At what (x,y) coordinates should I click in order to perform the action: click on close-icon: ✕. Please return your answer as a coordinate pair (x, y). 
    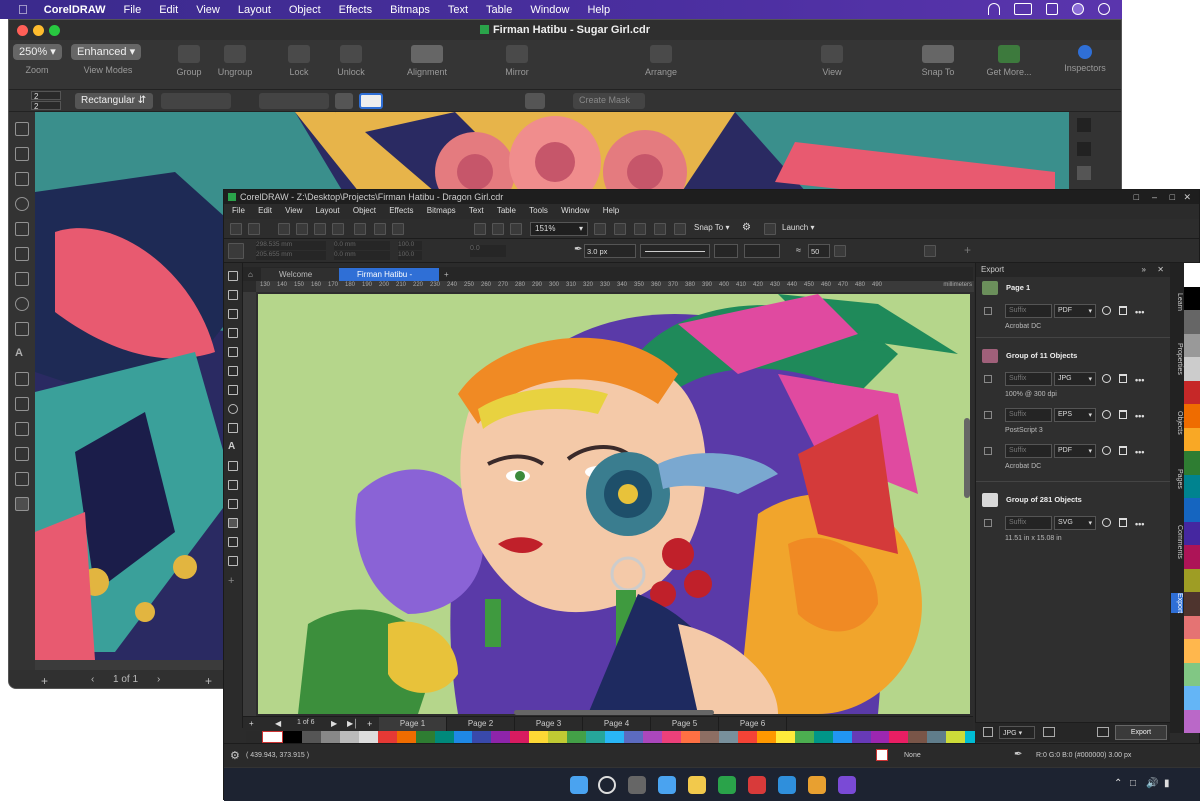
    Looking at the image, I should click on (1187, 197).